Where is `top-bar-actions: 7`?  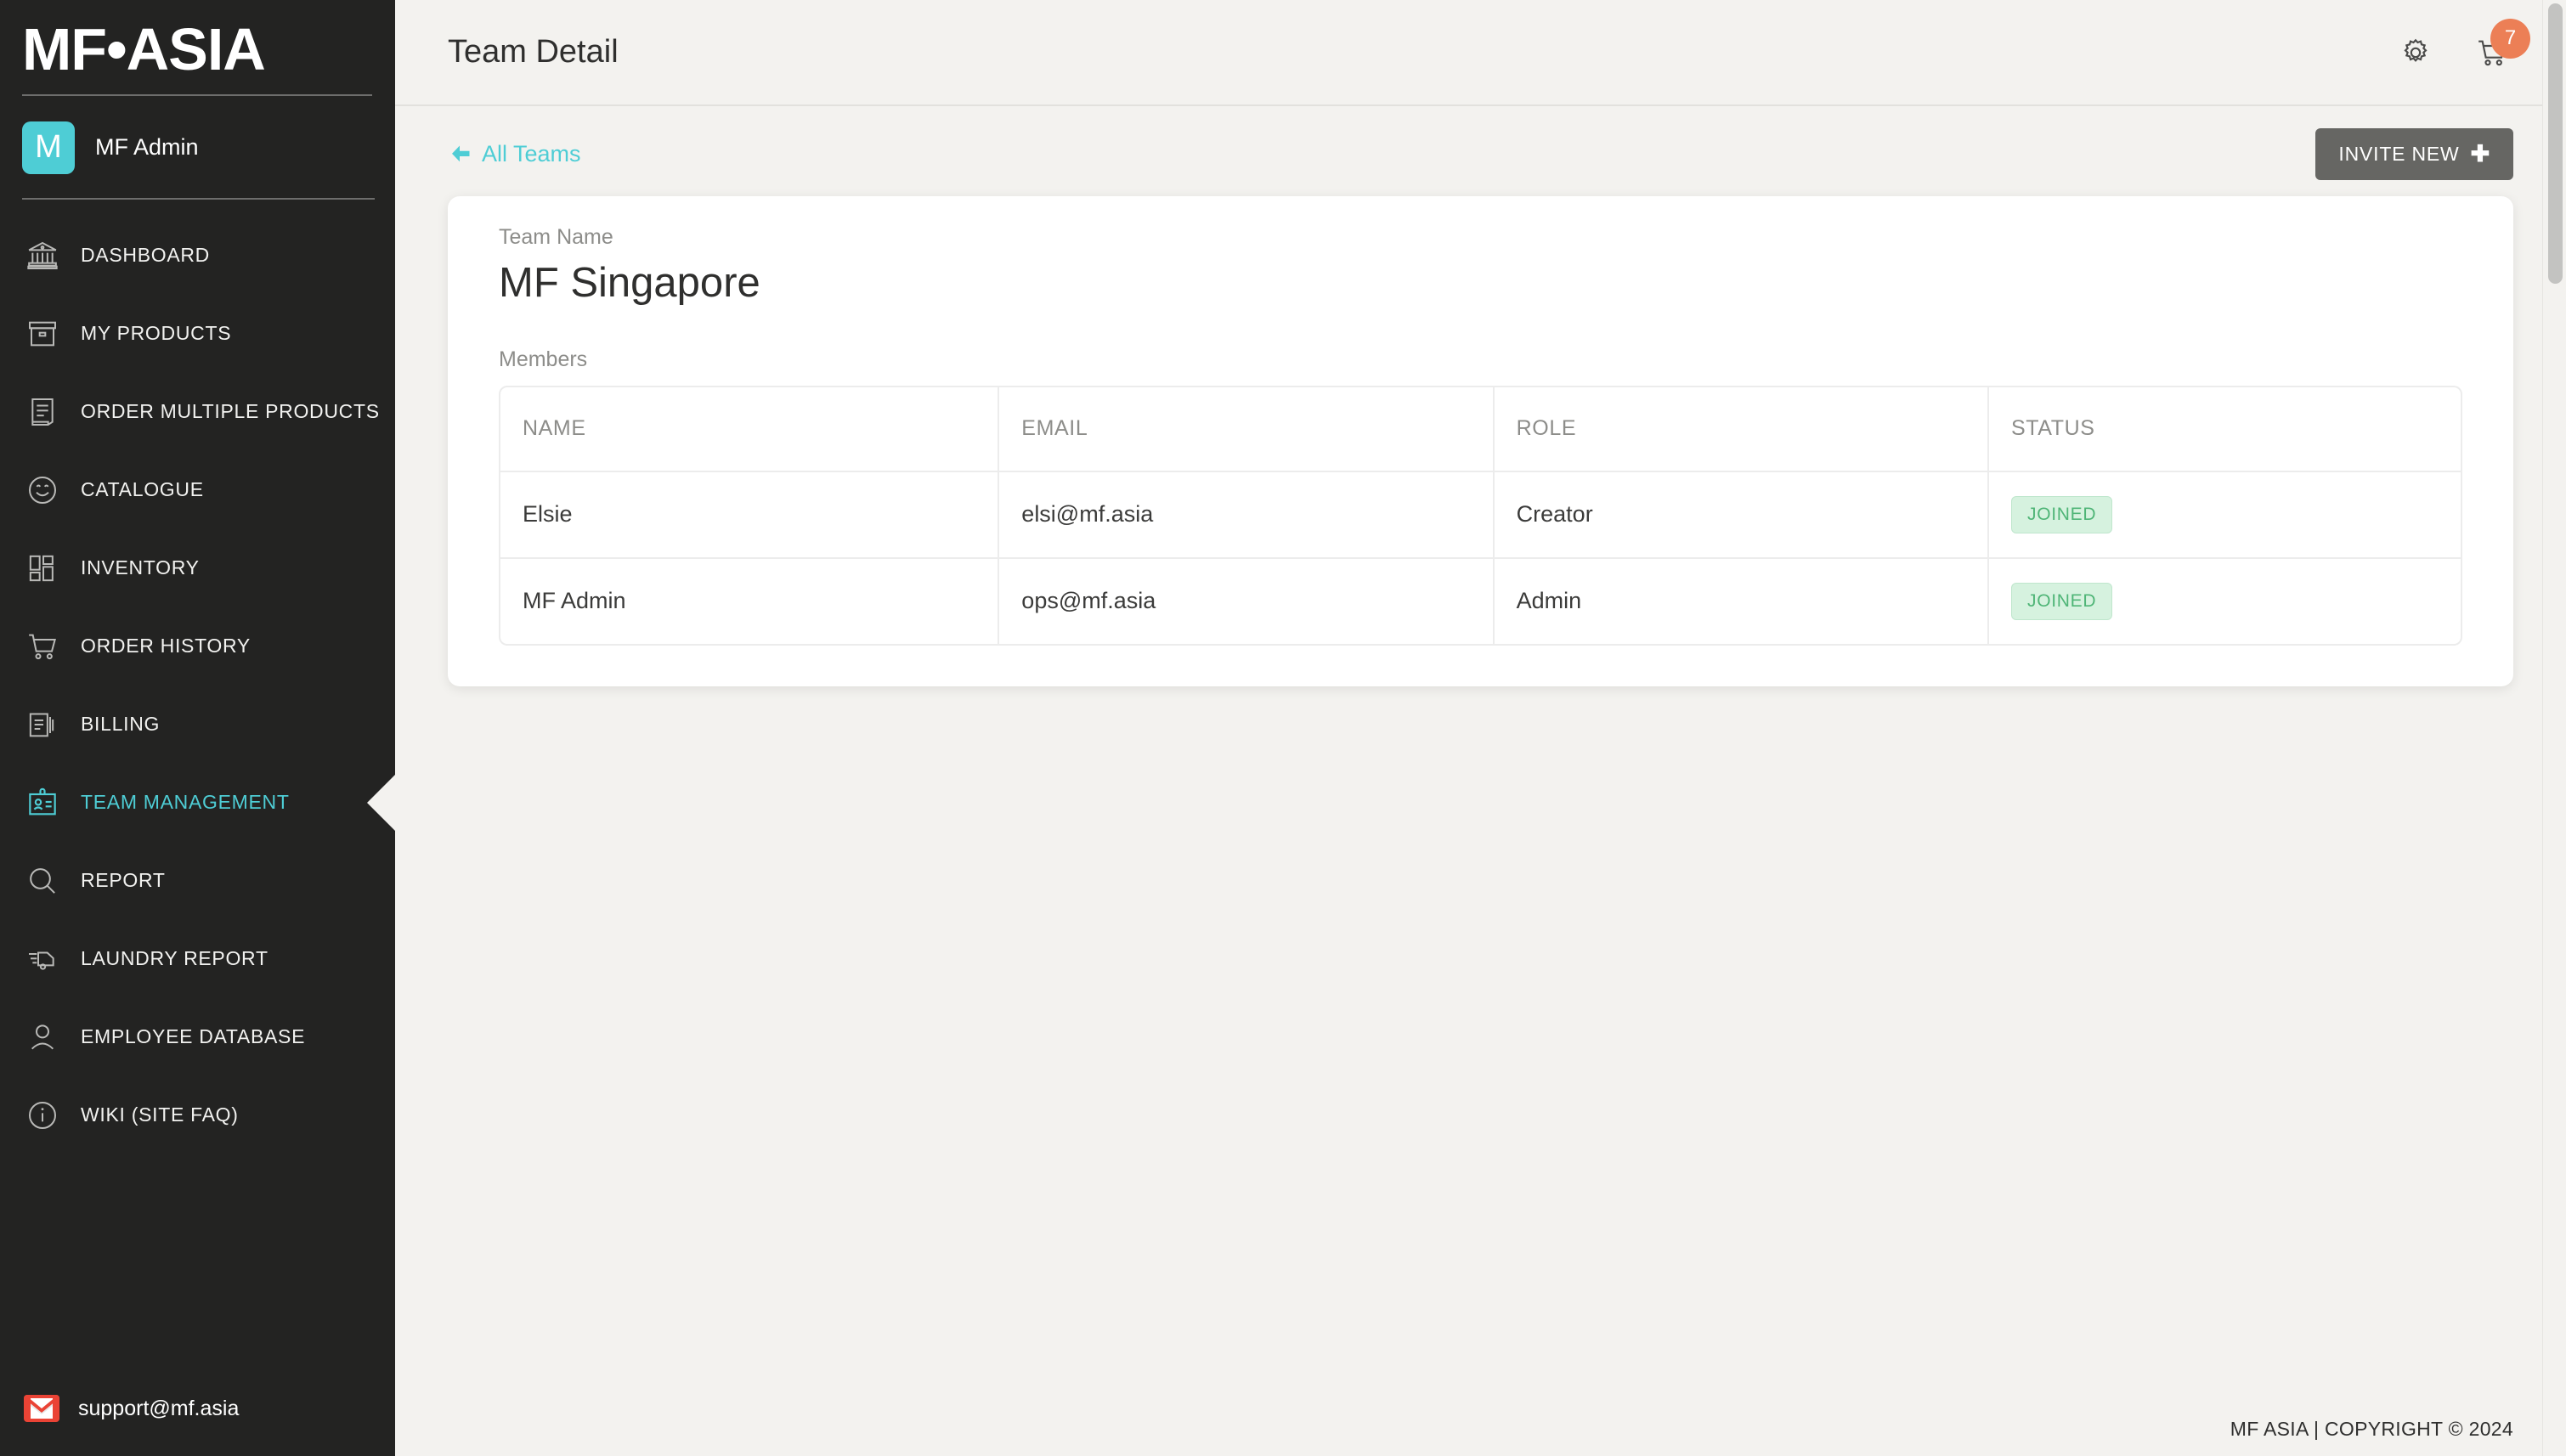
top-bar-actions: 7 is located at coordinates (2463, 45).